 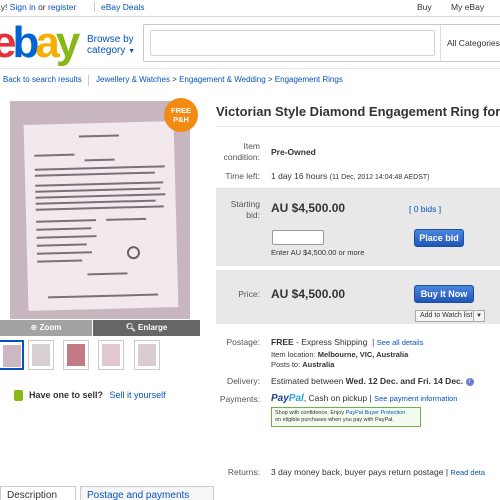 What do you see at coordinates (133, 252) in the screenshot?
I see `ring-icon` at bounding box center [133, 252].